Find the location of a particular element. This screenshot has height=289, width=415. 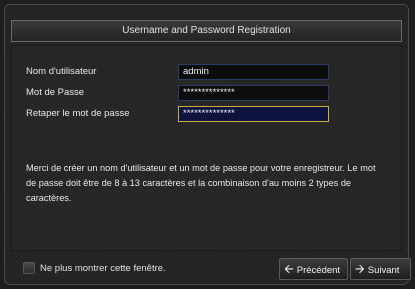

confirm-password-label: Retaper le mot de passe is located at coordinates (78, 113).